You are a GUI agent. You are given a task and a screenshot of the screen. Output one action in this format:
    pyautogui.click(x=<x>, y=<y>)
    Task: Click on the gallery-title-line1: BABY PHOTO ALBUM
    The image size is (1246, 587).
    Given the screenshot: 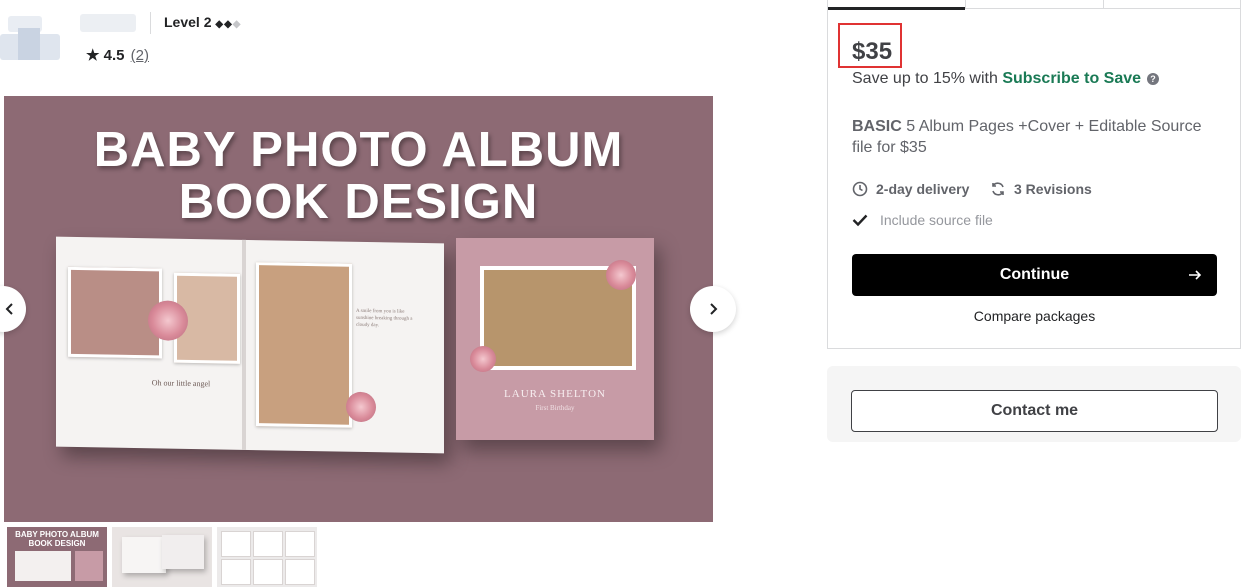 What is the action you would take?
    pyautogui.click(x=358, y=150)
    